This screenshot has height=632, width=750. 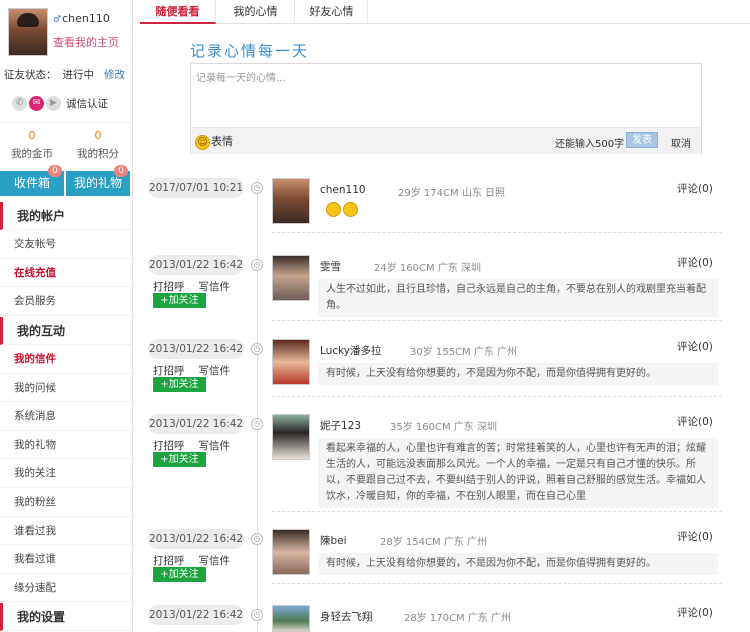 What do you see at coordinates (346, 616) in the screenshot?
I see `post-username: 身轻去飞翔` at bounding box center [346, 616].